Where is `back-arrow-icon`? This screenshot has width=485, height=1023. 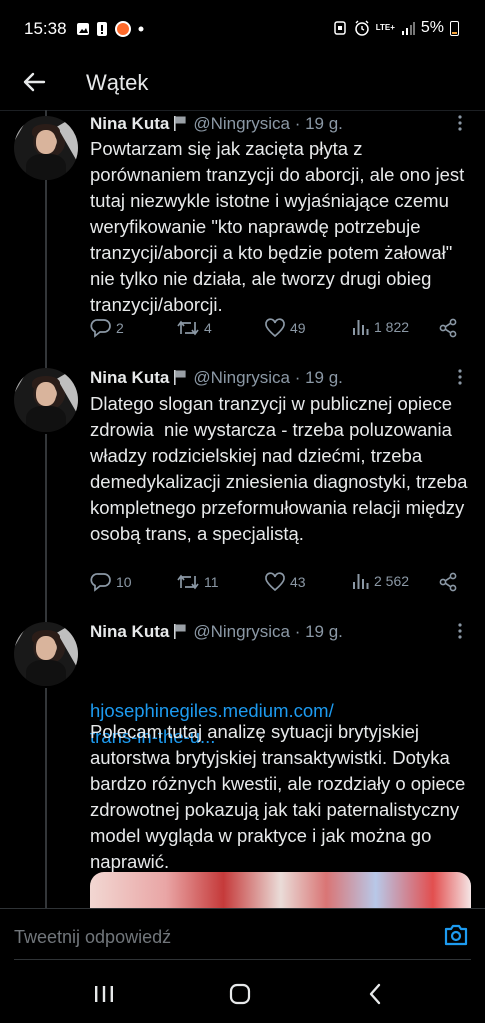 back-arrow-icon is located at coordinates (34, 82).